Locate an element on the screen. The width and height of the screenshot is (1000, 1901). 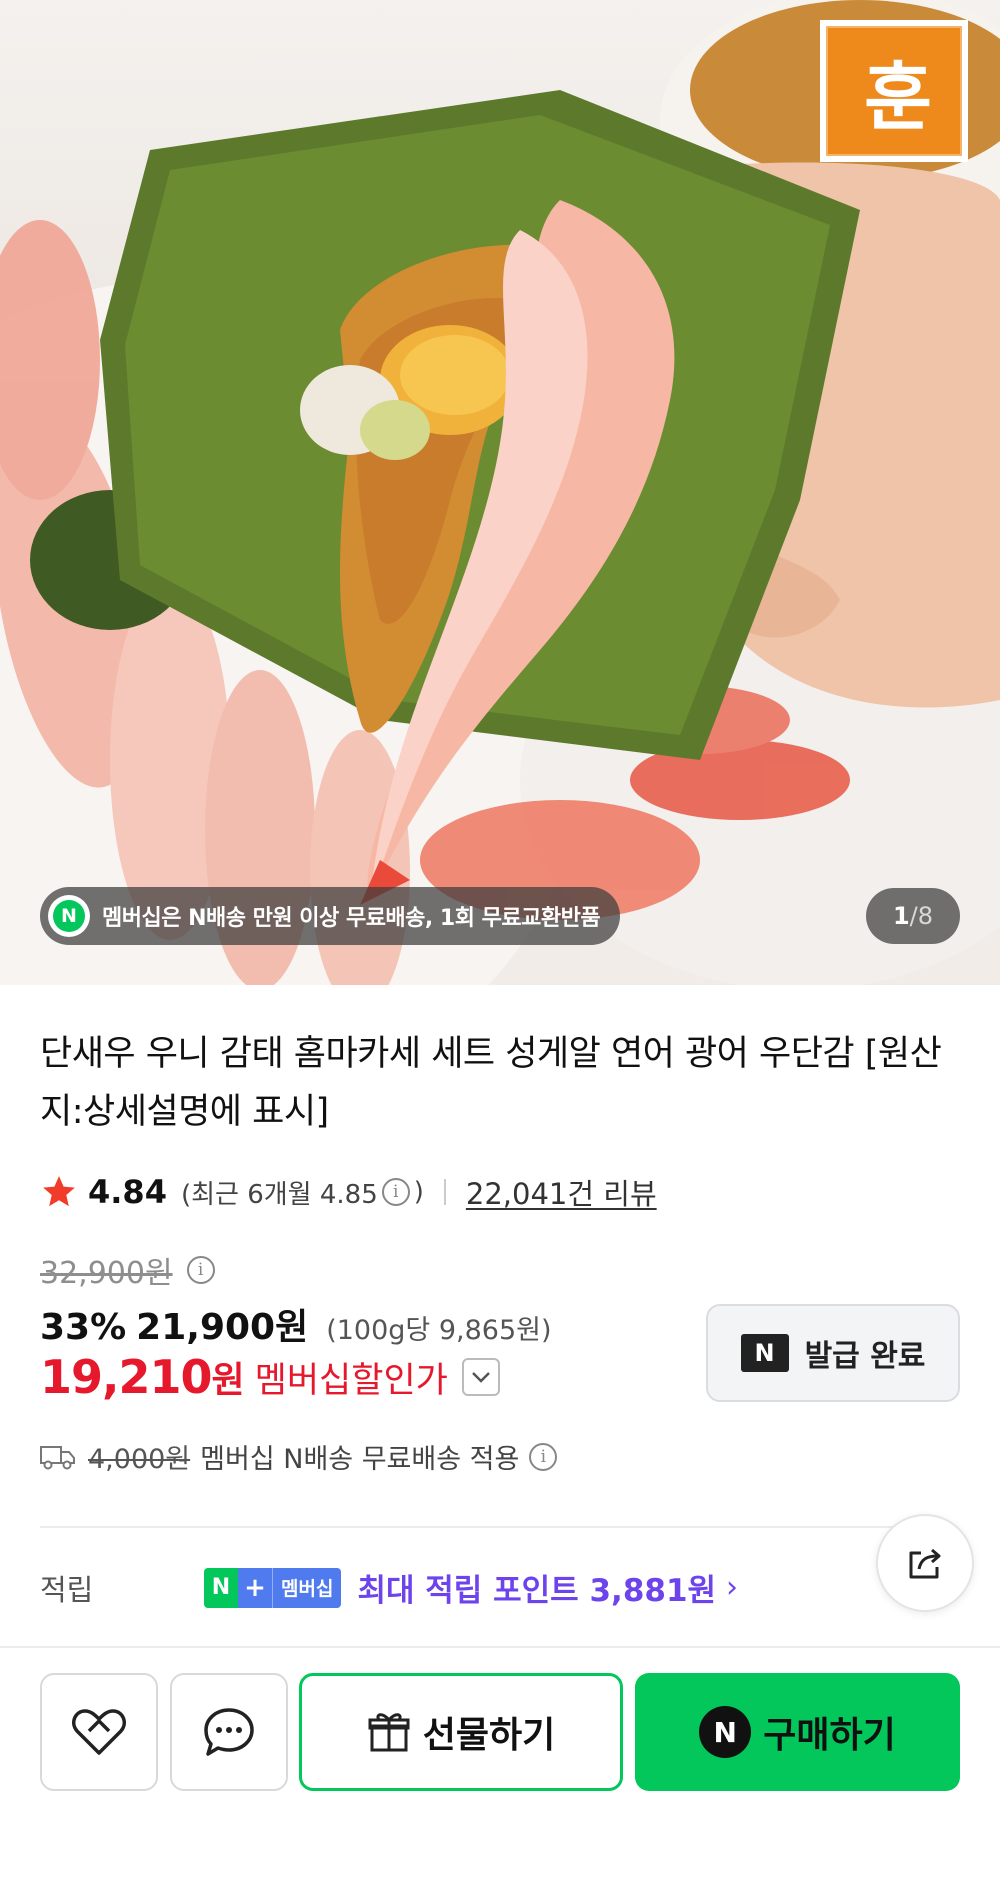
member-price-label: 멤버십할인가 is located at coordinates (351, 1380).